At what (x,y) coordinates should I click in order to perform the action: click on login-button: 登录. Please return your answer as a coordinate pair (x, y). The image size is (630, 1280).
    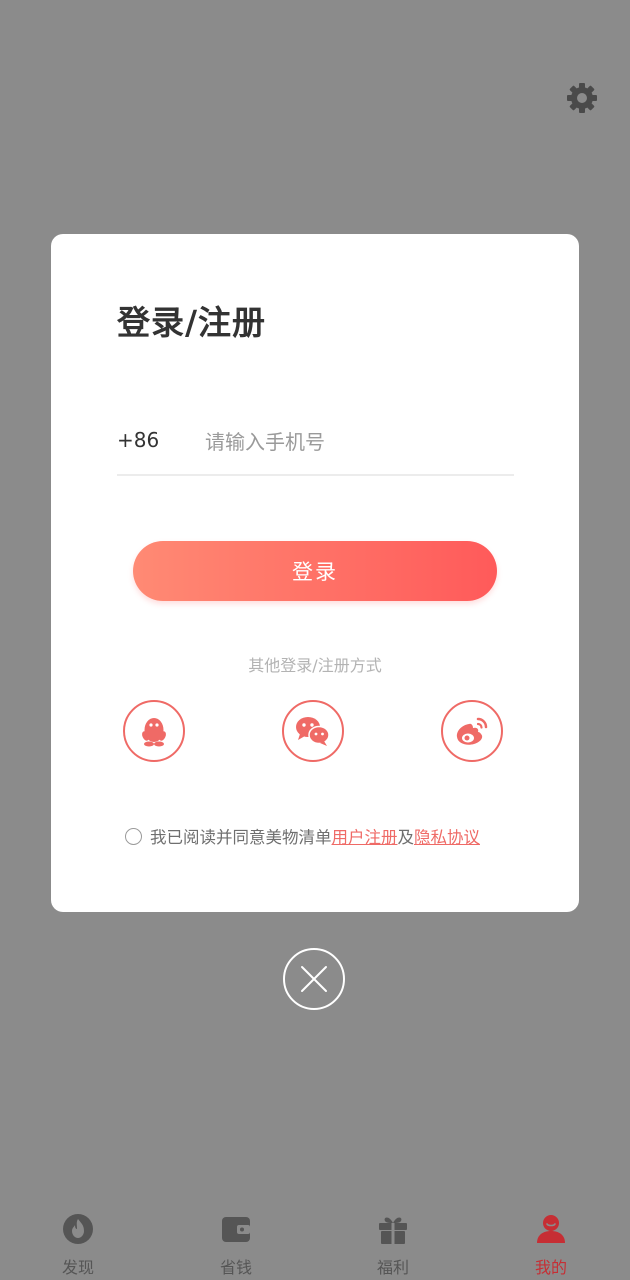
    Looking at the image, I should click on (315, 571).